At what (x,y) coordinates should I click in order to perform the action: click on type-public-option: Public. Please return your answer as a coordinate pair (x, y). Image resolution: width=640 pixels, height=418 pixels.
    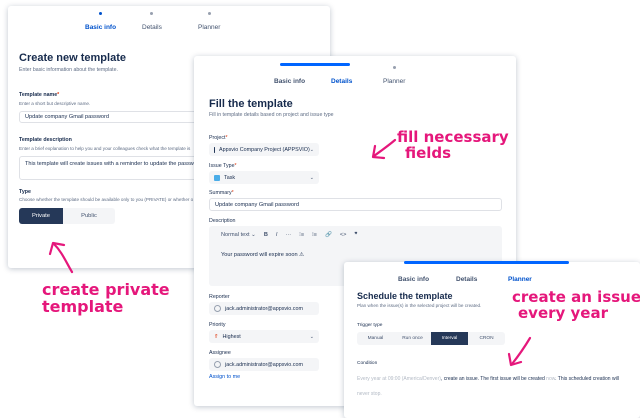
    Looking at the image, I should click on (89, 216).